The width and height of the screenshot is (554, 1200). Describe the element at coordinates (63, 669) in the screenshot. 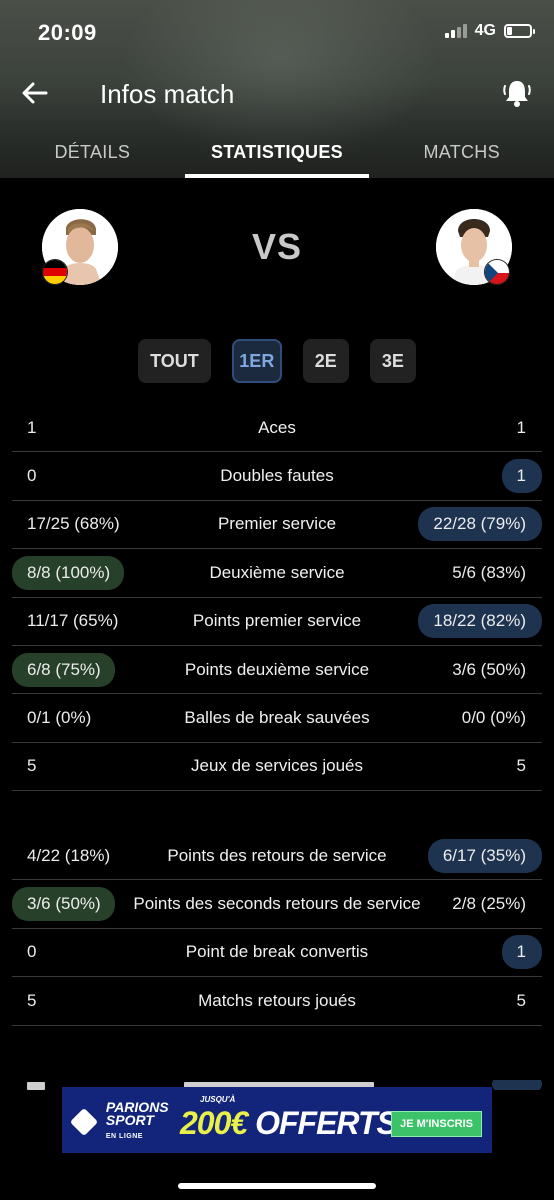

I see `stat-left-value-highlight: 6/8 (75%)` at that location.